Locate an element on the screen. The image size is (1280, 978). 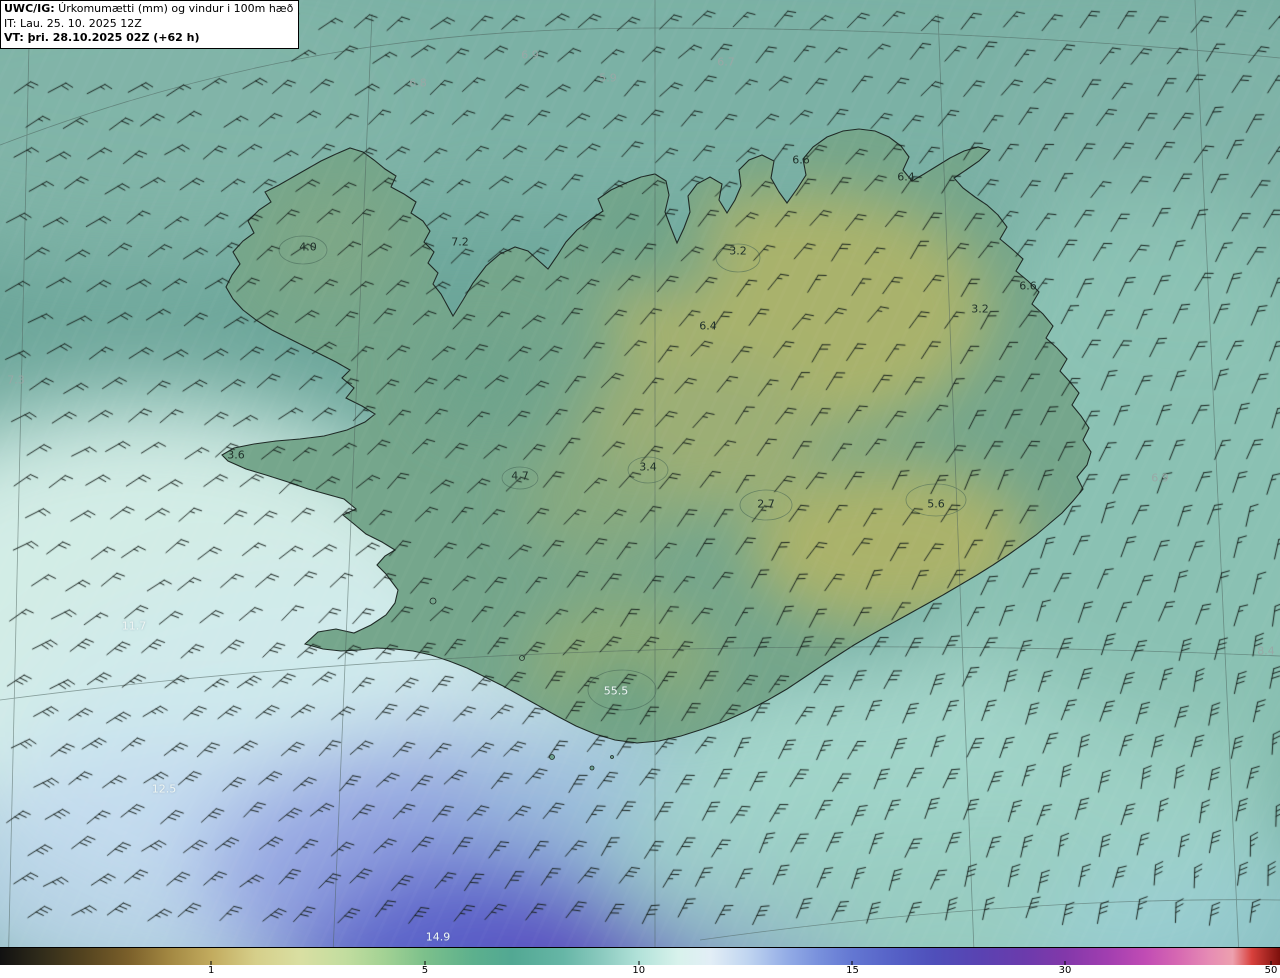
product-id: UWC/IG: is located at coordinates (29, 8).